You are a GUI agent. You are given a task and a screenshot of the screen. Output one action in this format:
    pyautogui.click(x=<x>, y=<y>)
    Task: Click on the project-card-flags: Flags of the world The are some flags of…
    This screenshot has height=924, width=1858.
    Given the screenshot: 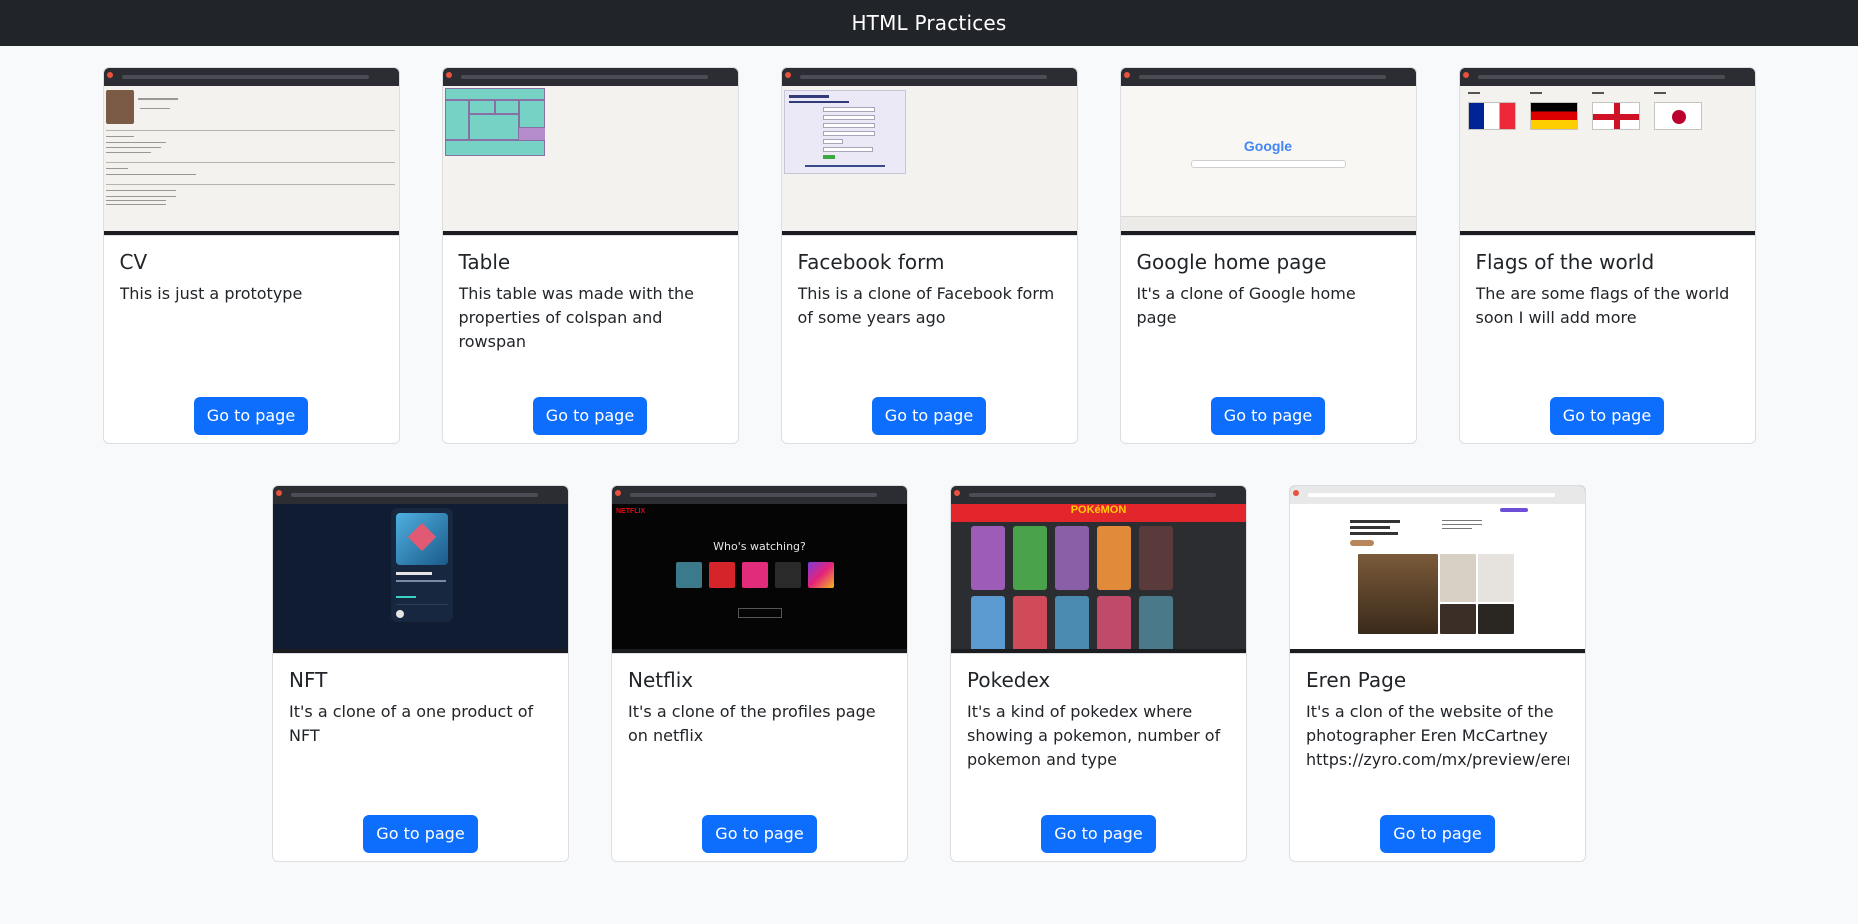 What is the action you would take?
    pyautogui.click(x=1607, y=255)
    